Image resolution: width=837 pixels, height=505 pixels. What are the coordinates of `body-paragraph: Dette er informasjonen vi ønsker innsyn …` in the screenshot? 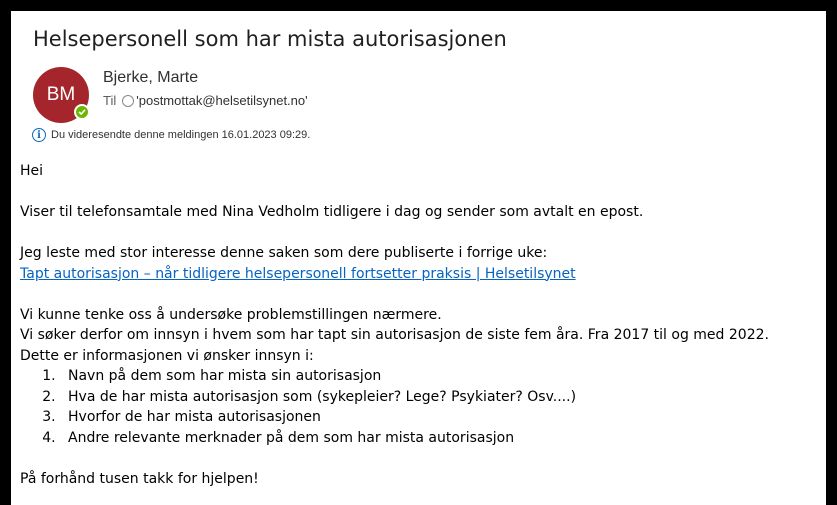 It's located at (167, 355).